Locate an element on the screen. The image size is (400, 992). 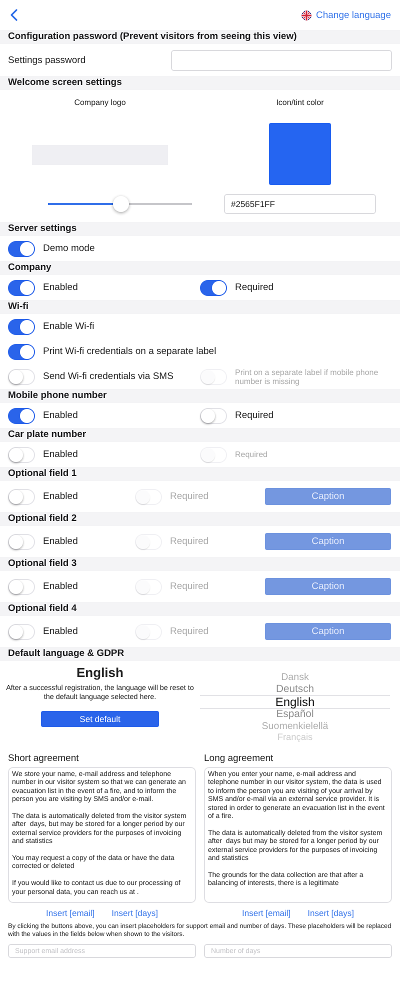
password-field is located at coordinates (281, 60).